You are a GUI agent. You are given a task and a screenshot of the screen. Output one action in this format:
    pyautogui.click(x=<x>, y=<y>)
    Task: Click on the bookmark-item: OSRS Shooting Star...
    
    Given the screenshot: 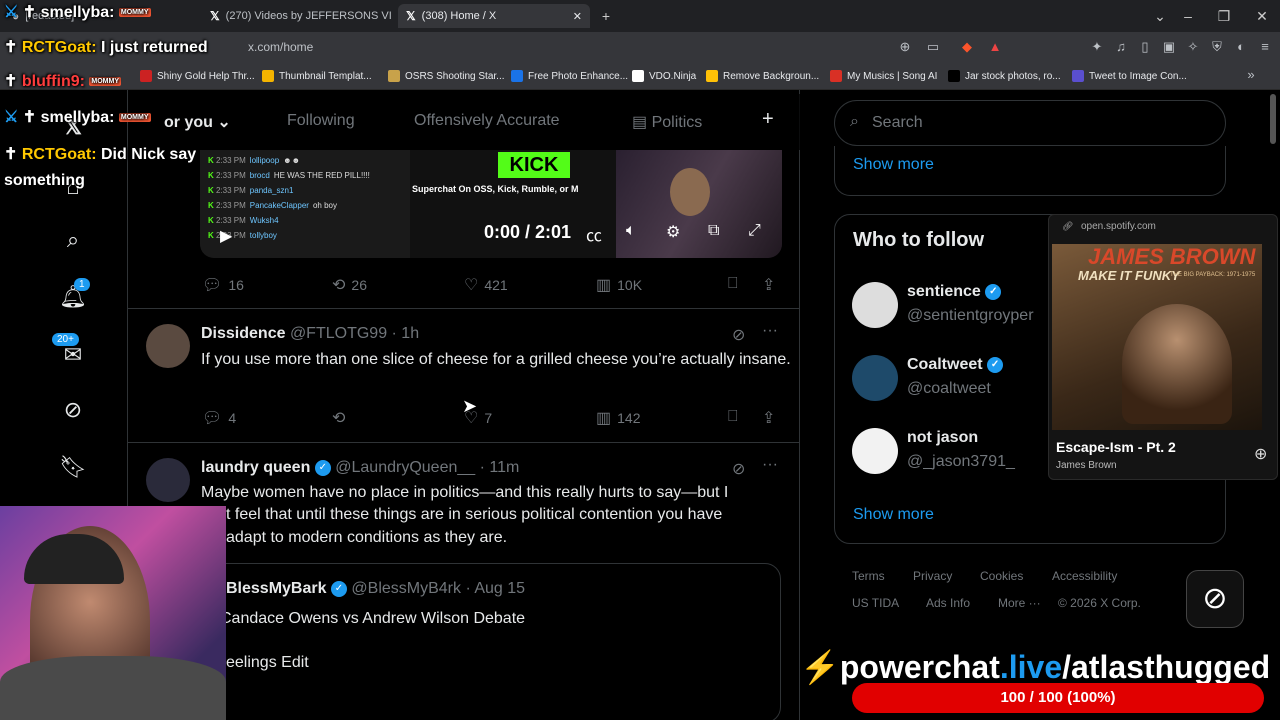 What is the action you would take?
    pyautogui.click(x=446, y=76)
    